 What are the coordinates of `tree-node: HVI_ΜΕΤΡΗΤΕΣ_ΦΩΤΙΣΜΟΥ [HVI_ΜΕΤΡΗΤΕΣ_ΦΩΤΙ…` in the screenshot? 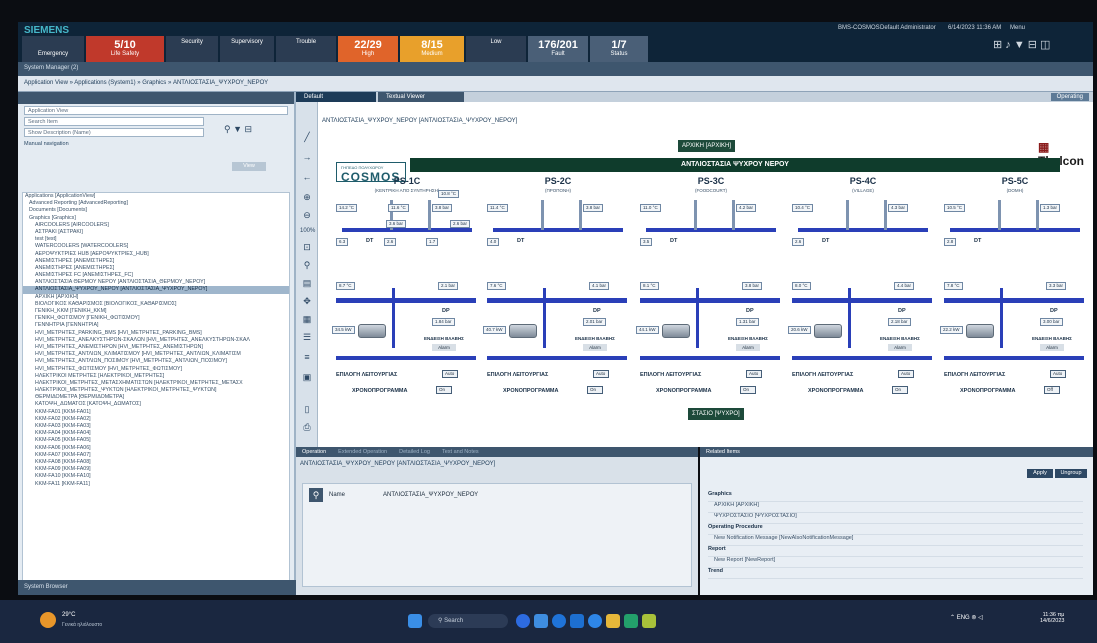 It's located at (156, 369).